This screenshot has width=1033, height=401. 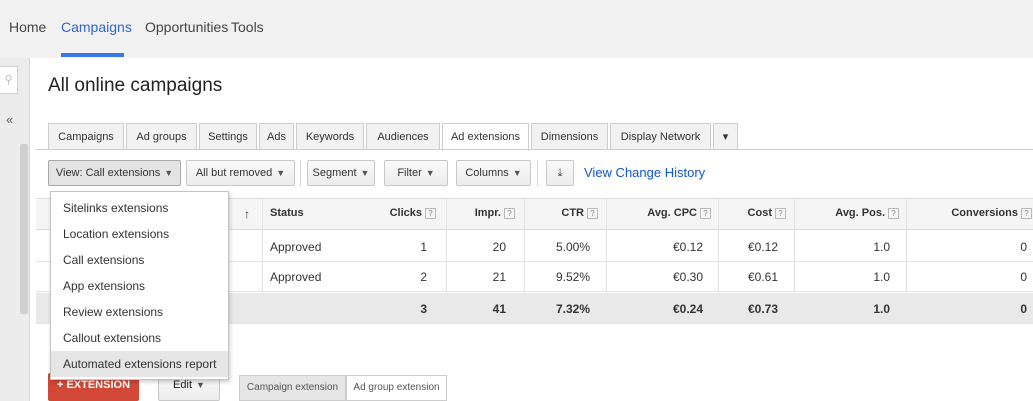 What do you see at coordinates (762, 309) in the screenshot?
I see `total-cost: €0.73` at bounding box center [762, 309].